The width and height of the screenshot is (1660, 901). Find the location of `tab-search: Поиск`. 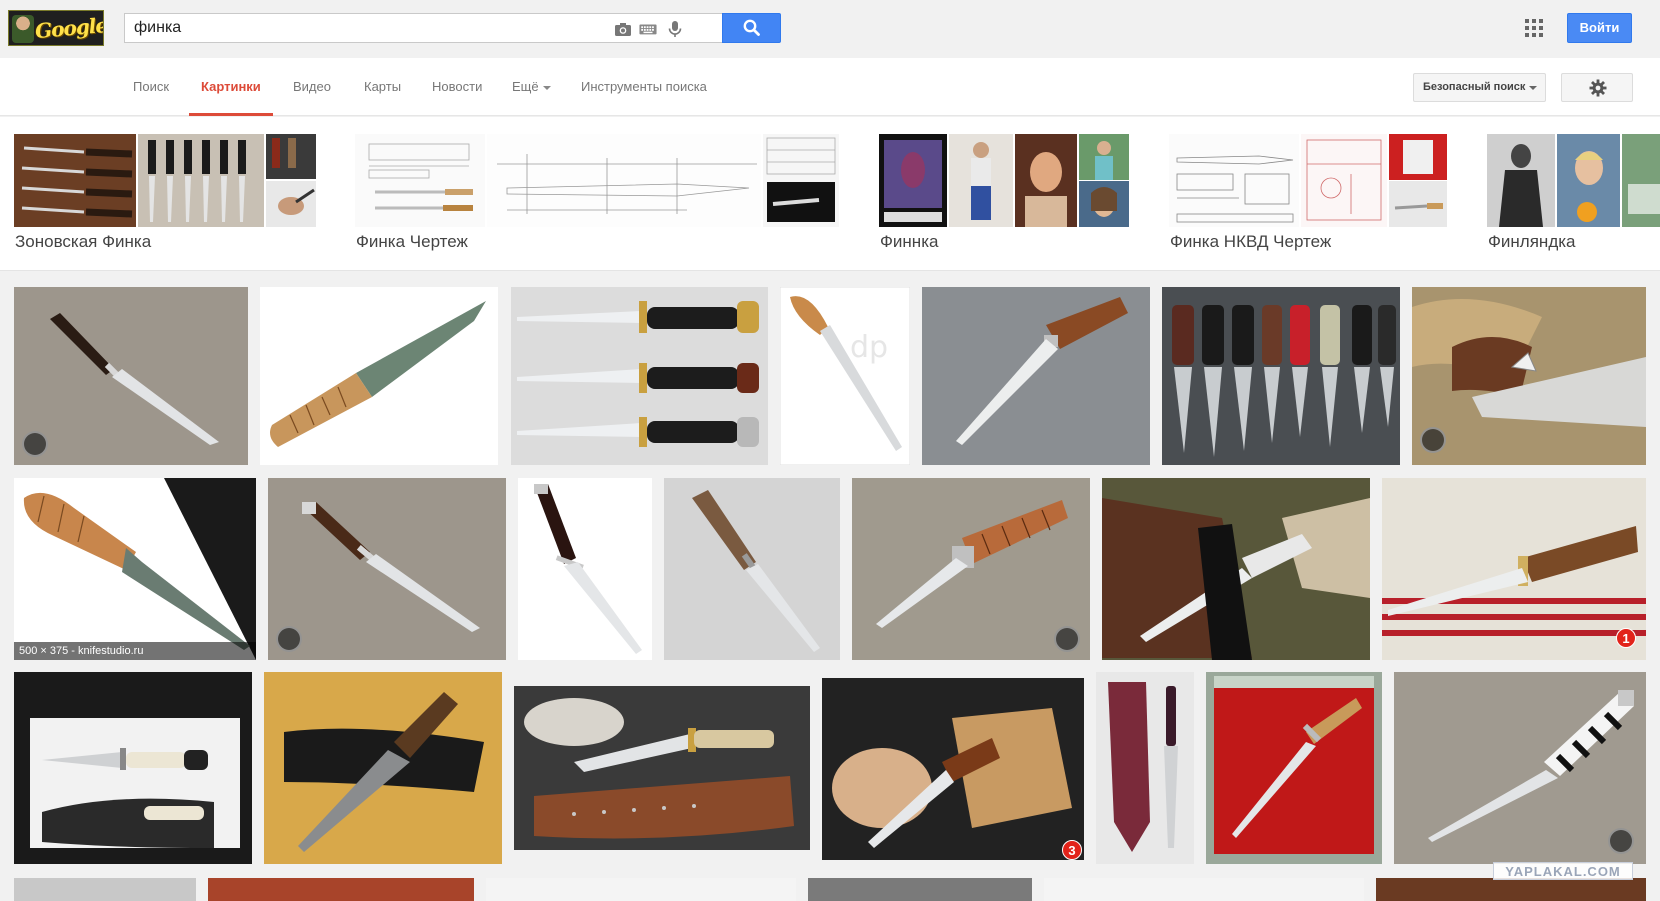

tab-search: Поиск is located at coordinates (151, 87).